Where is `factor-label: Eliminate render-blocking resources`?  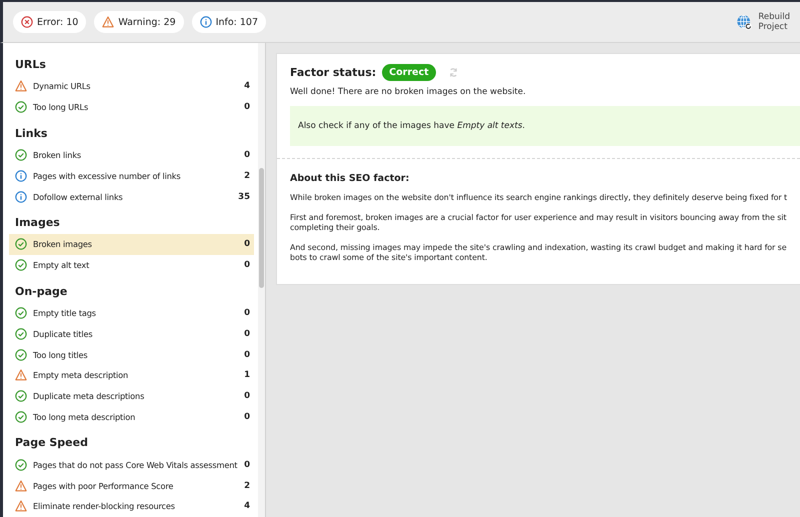
factor-label: Eliminate render-blocking resources is located at coordinates (104, 506).